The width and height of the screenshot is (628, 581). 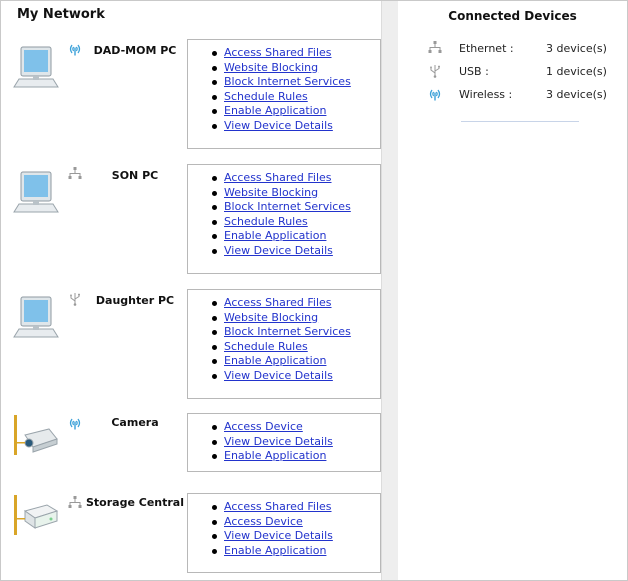 What do you see at coordinates (135, 175) in the screenshot?
I see `device-name: SON PC` at bounding box center [135, 175].